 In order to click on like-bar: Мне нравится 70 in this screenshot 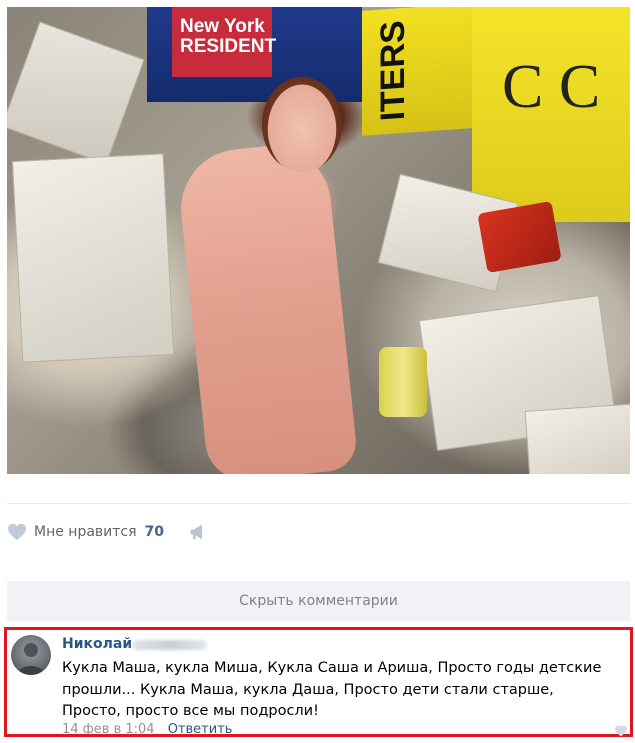, I will do `click(107, 532)`.